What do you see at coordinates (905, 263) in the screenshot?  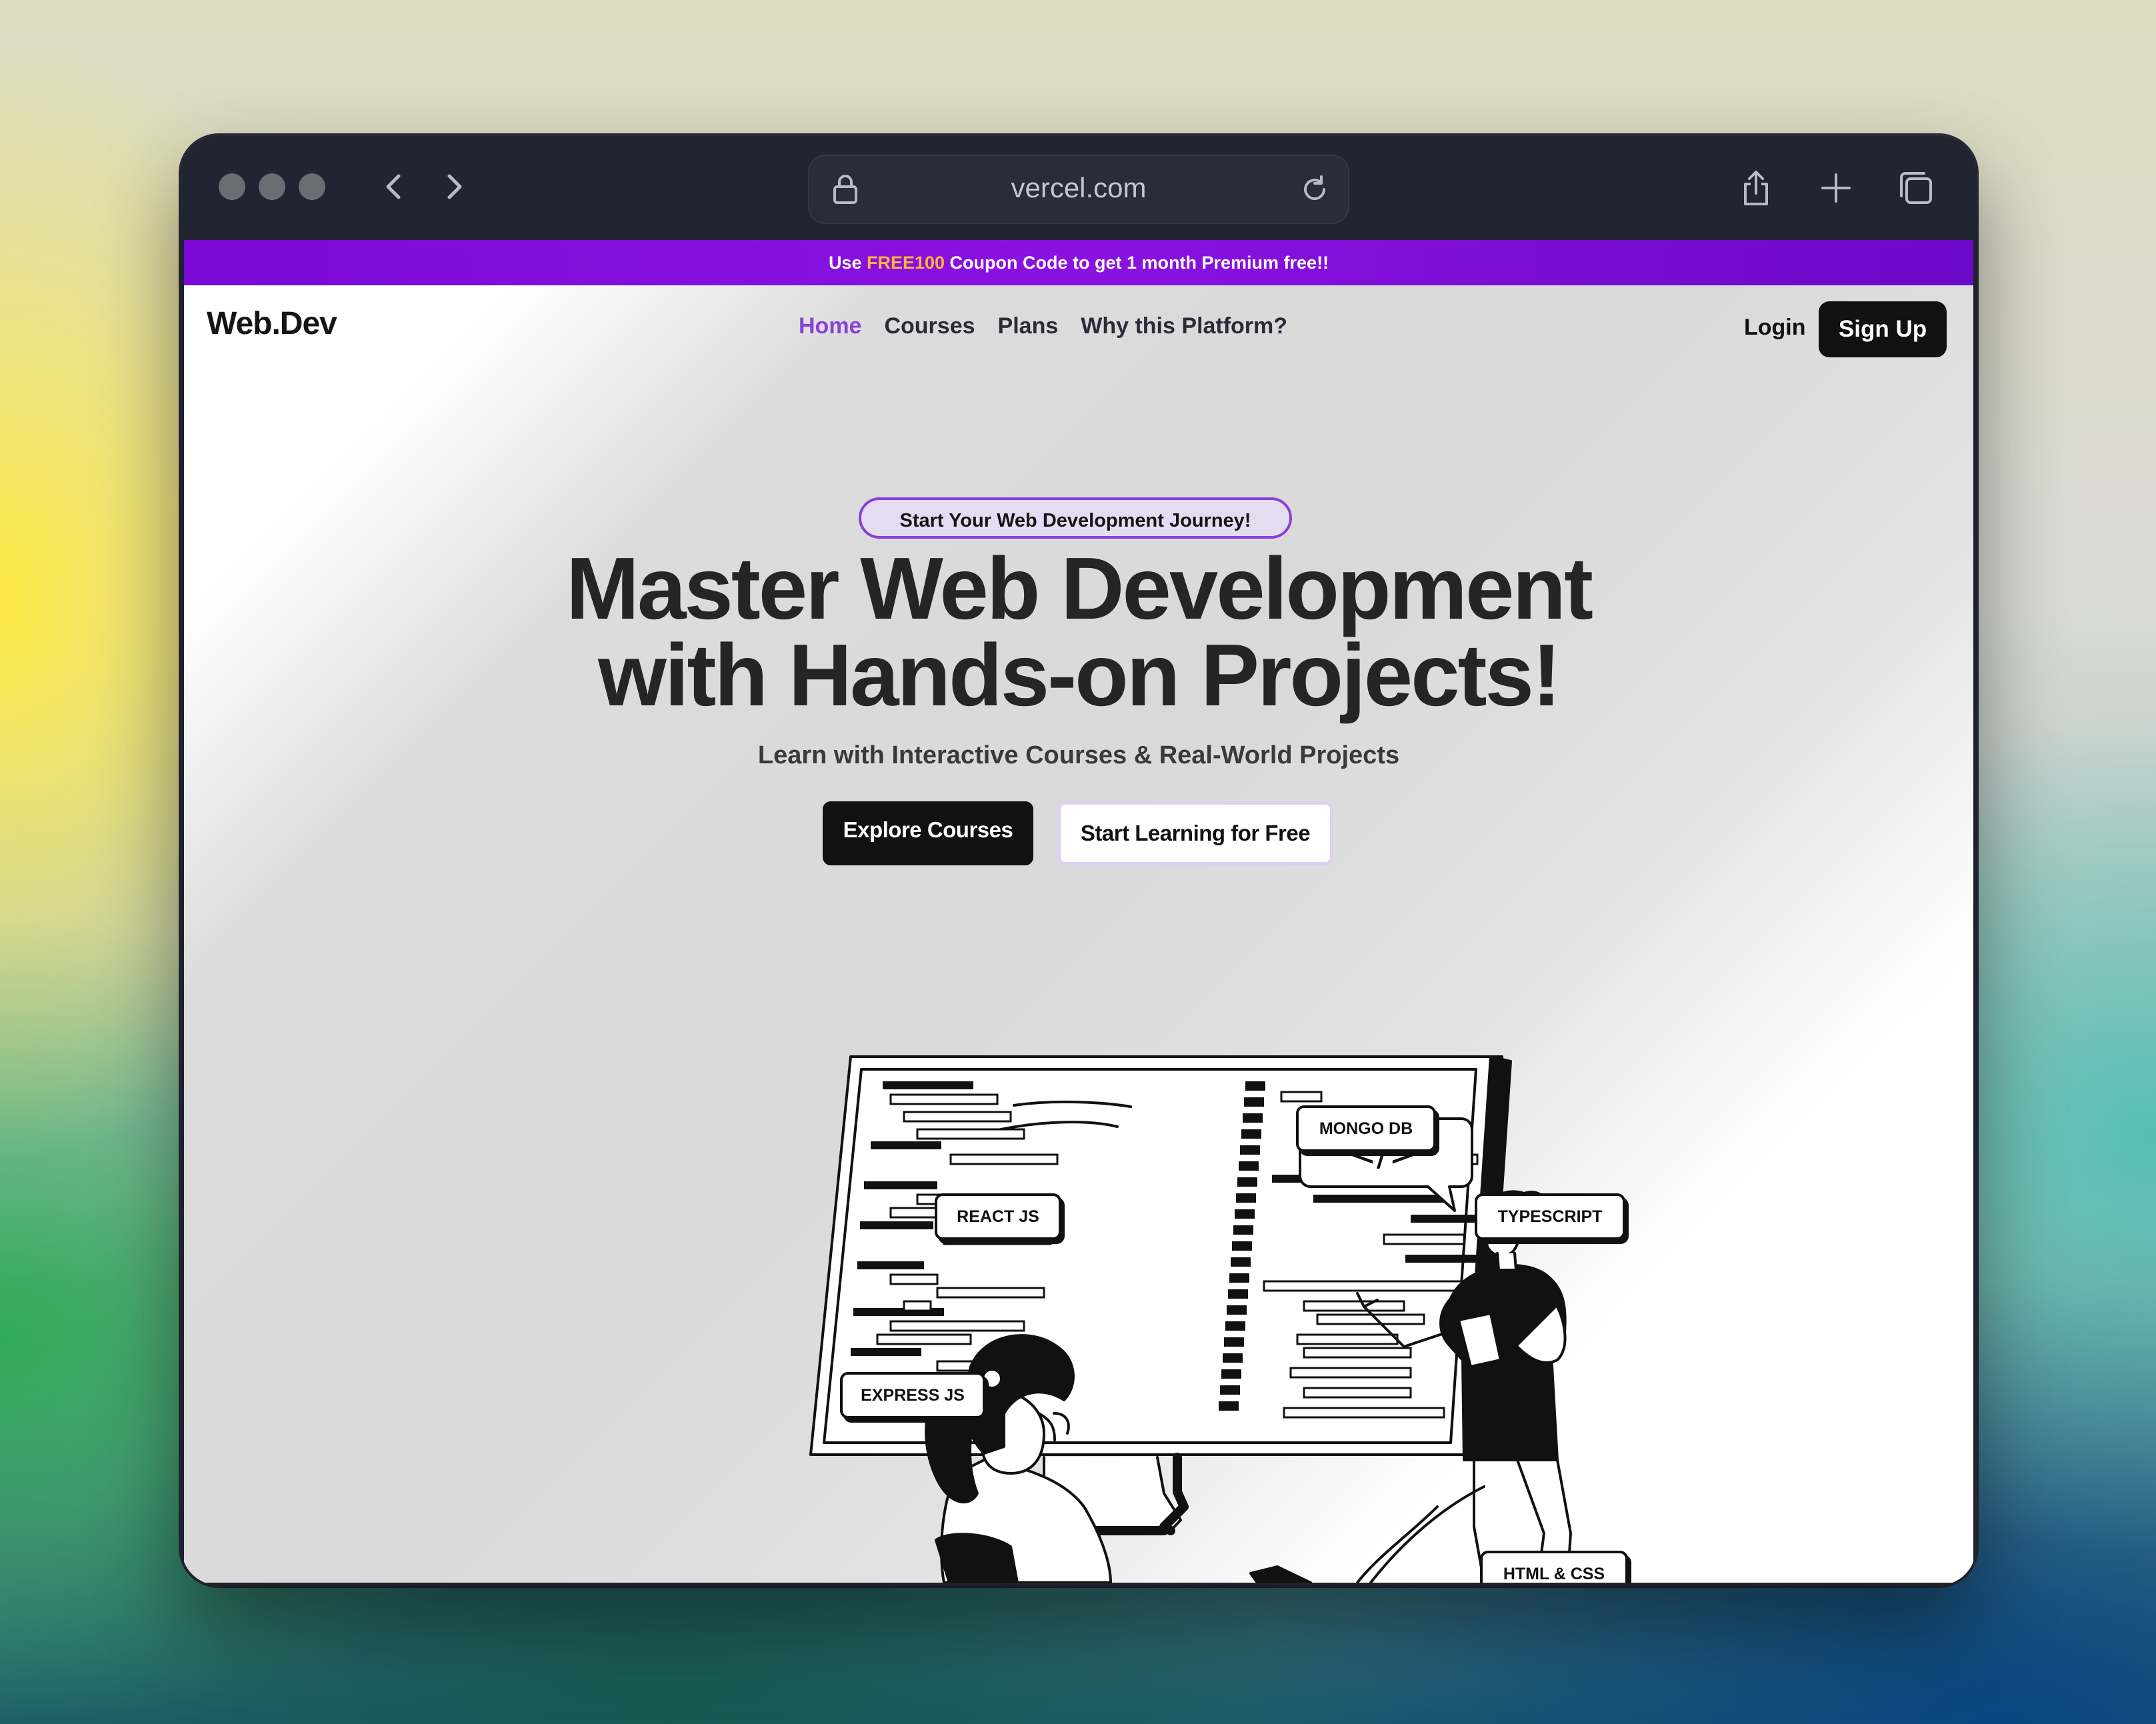 I see `coupon-code: FREE100` at bounding box center [905, 263].